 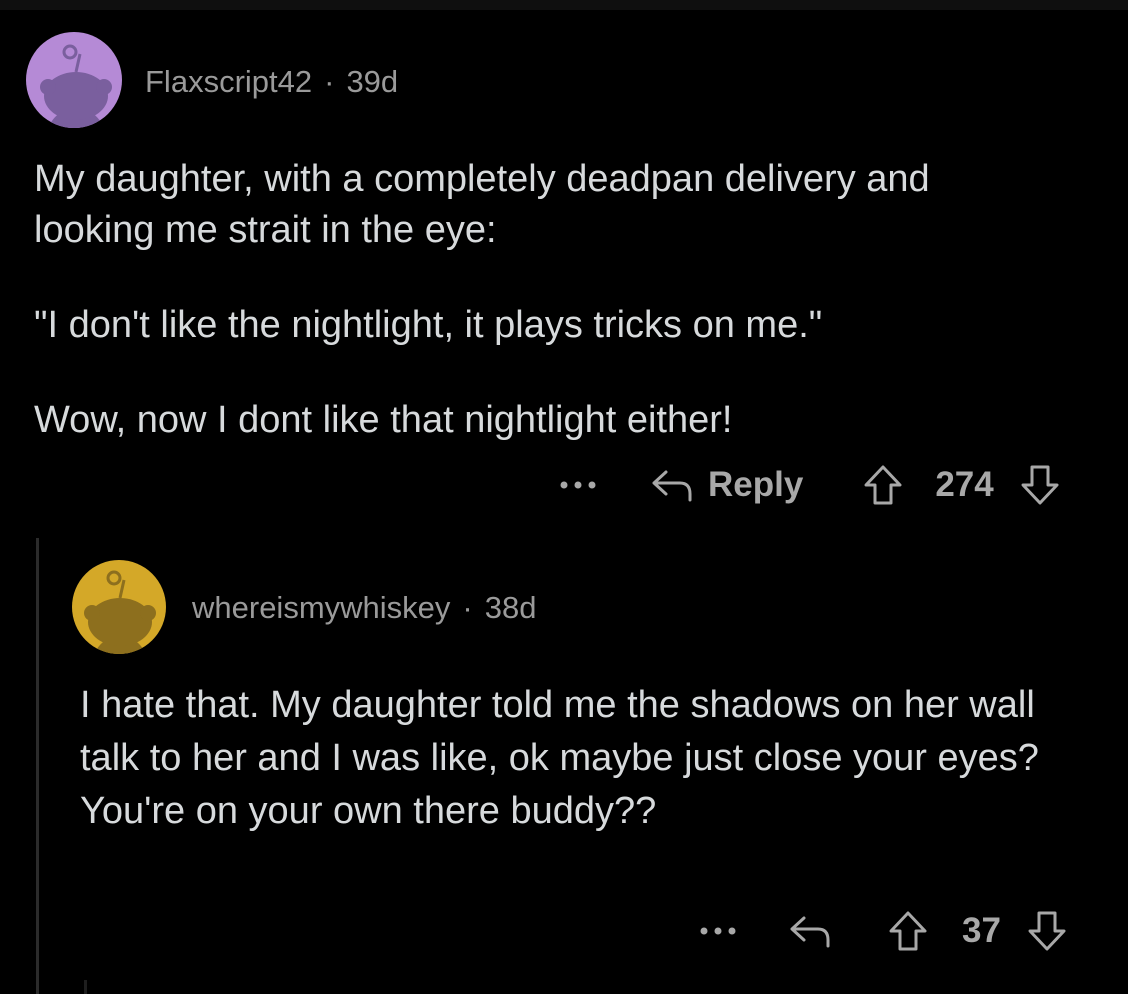 I want to click on comment-actions: 37, so click(x=882, y=931).